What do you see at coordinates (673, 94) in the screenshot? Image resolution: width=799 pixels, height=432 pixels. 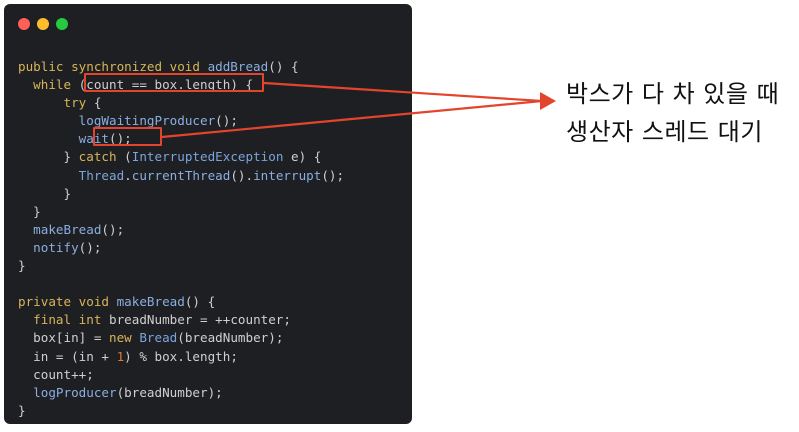 I see `annotation-text-line1: 박스가 다 차 있을 때` at bounding box center [673, 94].